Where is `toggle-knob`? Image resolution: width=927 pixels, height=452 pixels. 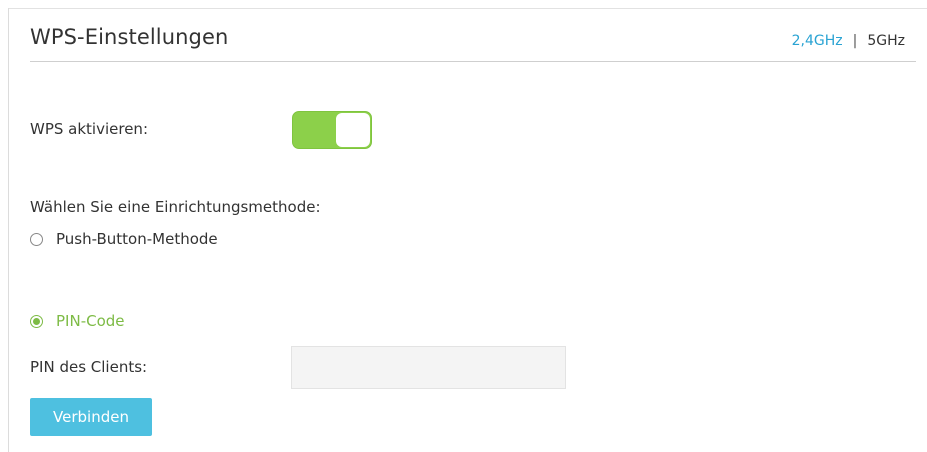 toggle-knob is located at coordinates (353, 130).